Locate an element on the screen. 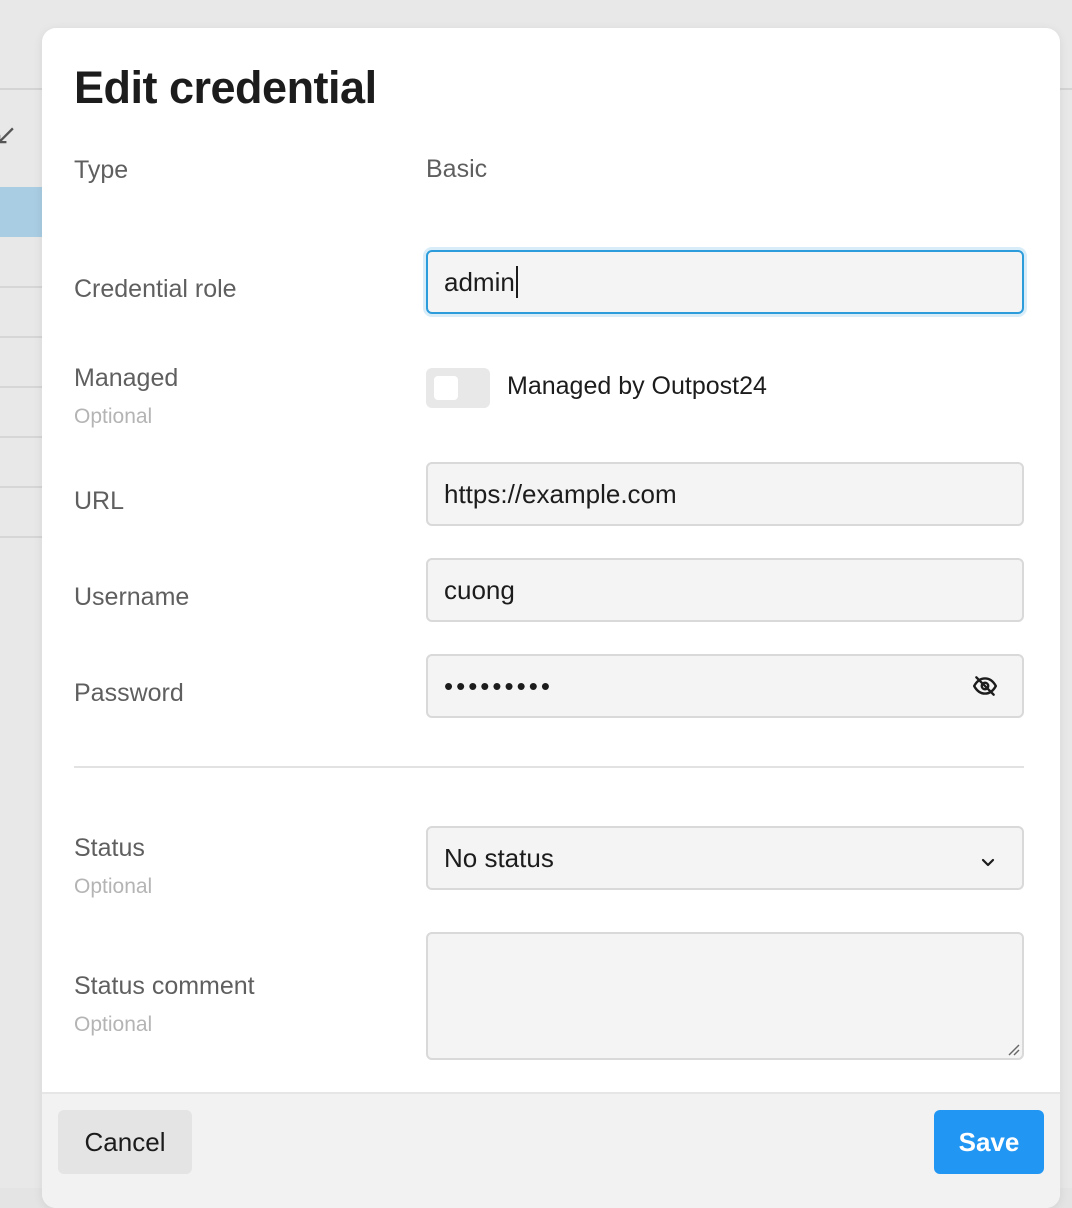  eye-slash-icon is located at coordinates (985, 686).